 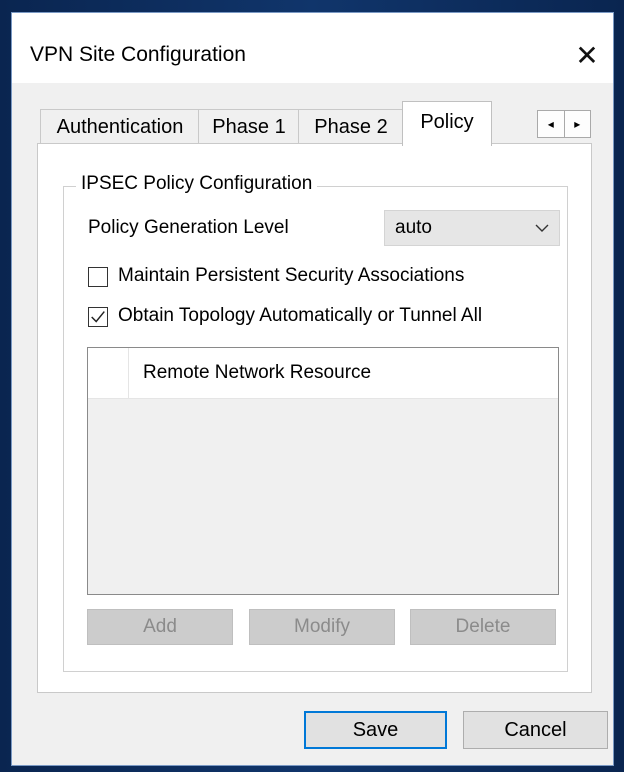 I want to click on tab-scroll-right-icon: ▸, so click(x=578, y=124).